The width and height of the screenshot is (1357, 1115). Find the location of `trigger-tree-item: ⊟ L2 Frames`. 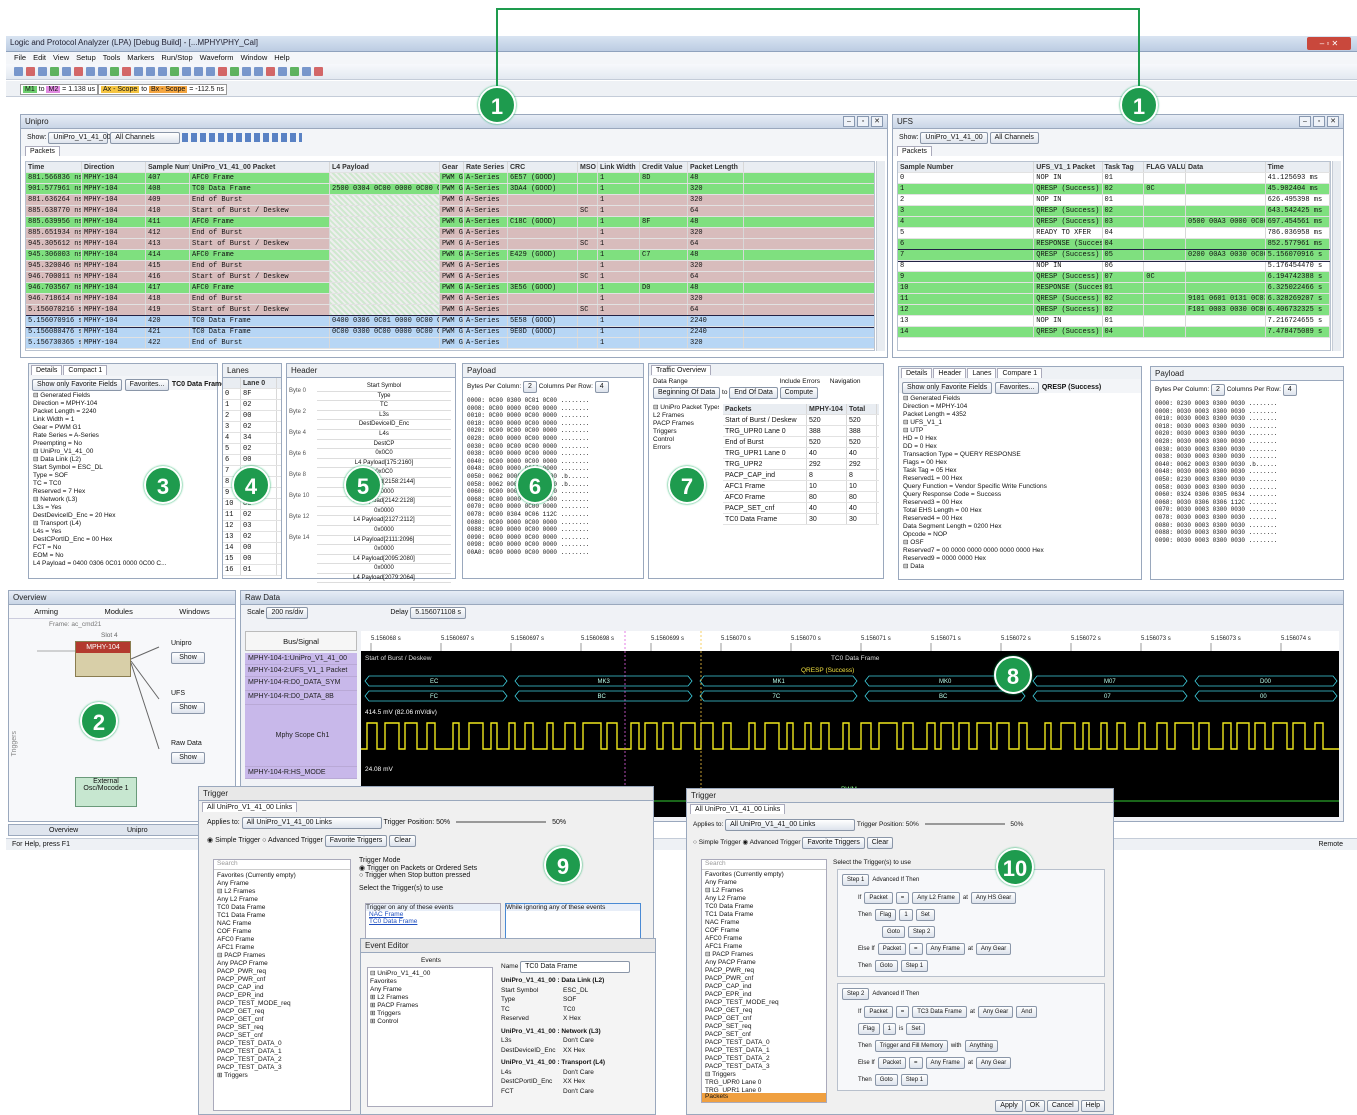

trigger-tree-item: ⊟ L2 Frames is located at coordinates (282, 892).